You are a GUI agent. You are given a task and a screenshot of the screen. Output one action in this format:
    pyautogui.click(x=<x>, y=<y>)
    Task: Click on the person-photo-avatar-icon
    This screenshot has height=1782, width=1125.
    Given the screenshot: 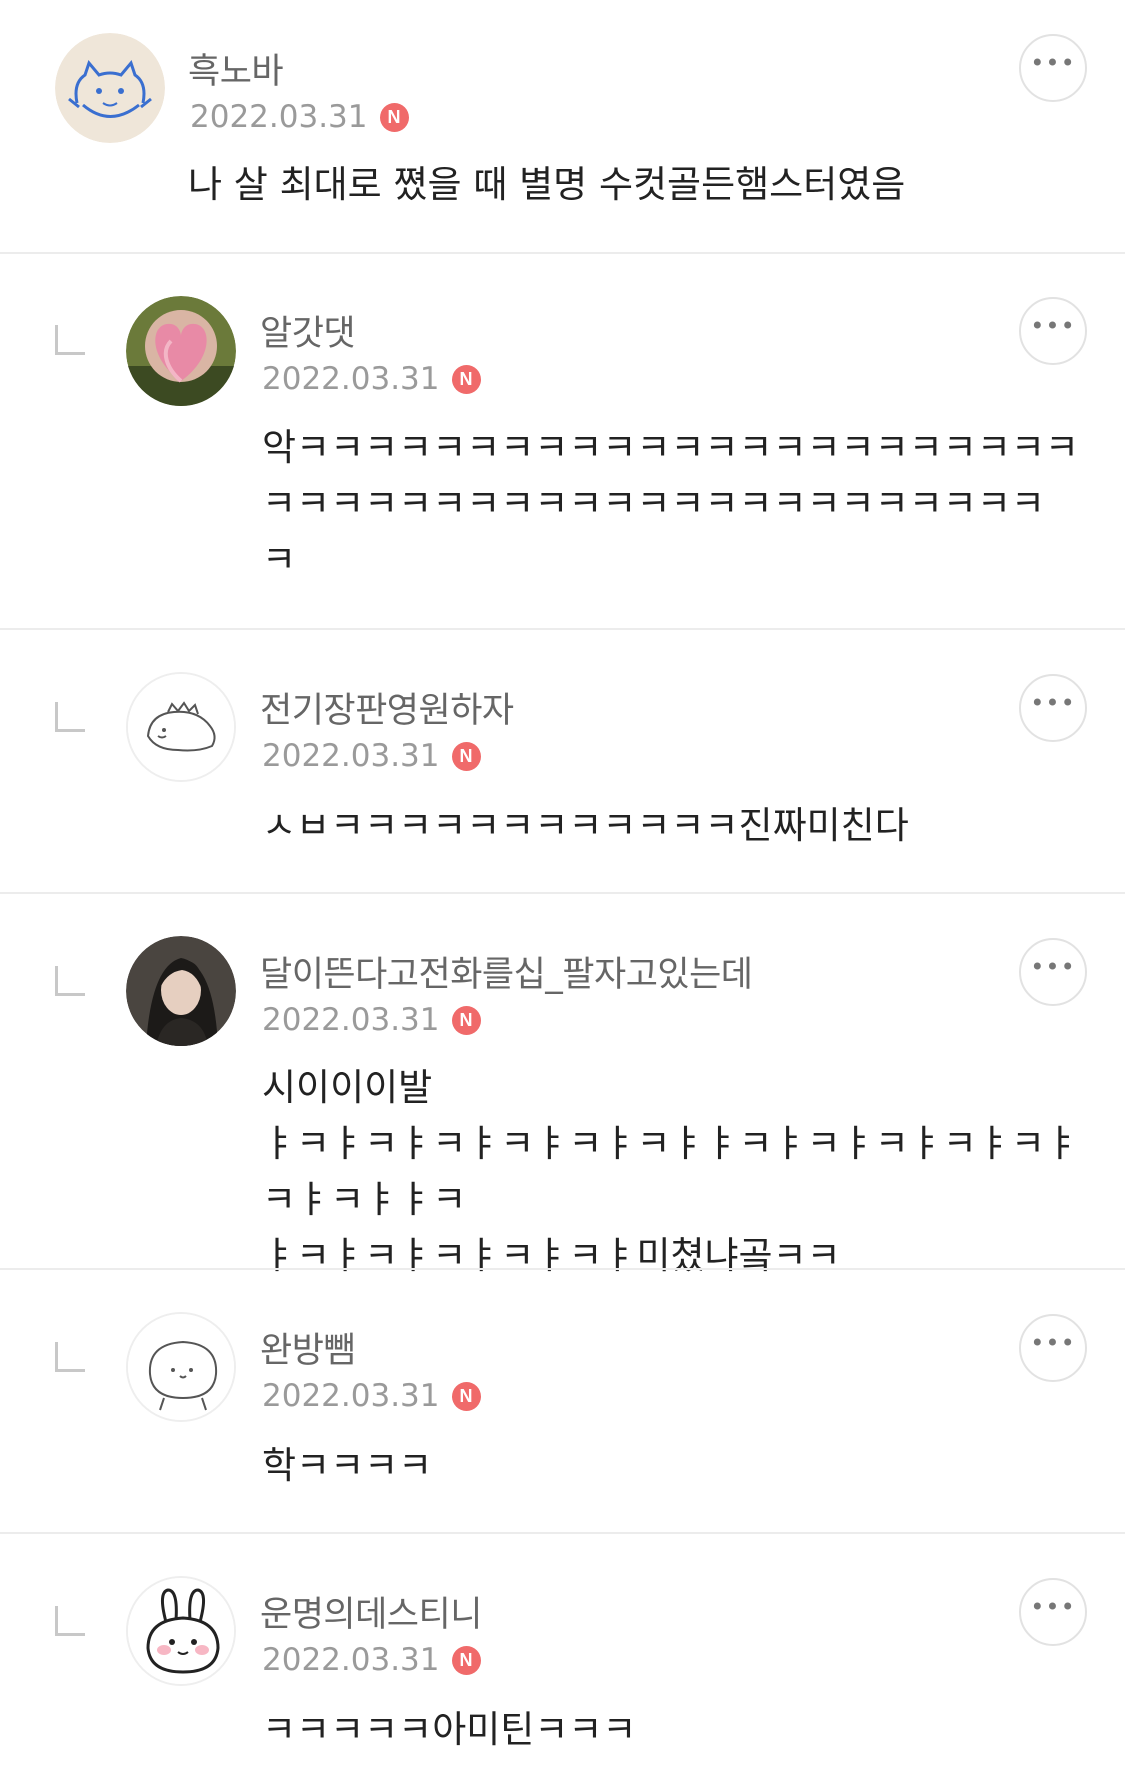 What is the action you would take?
    pyautogui.click(x=181, y=991)
    